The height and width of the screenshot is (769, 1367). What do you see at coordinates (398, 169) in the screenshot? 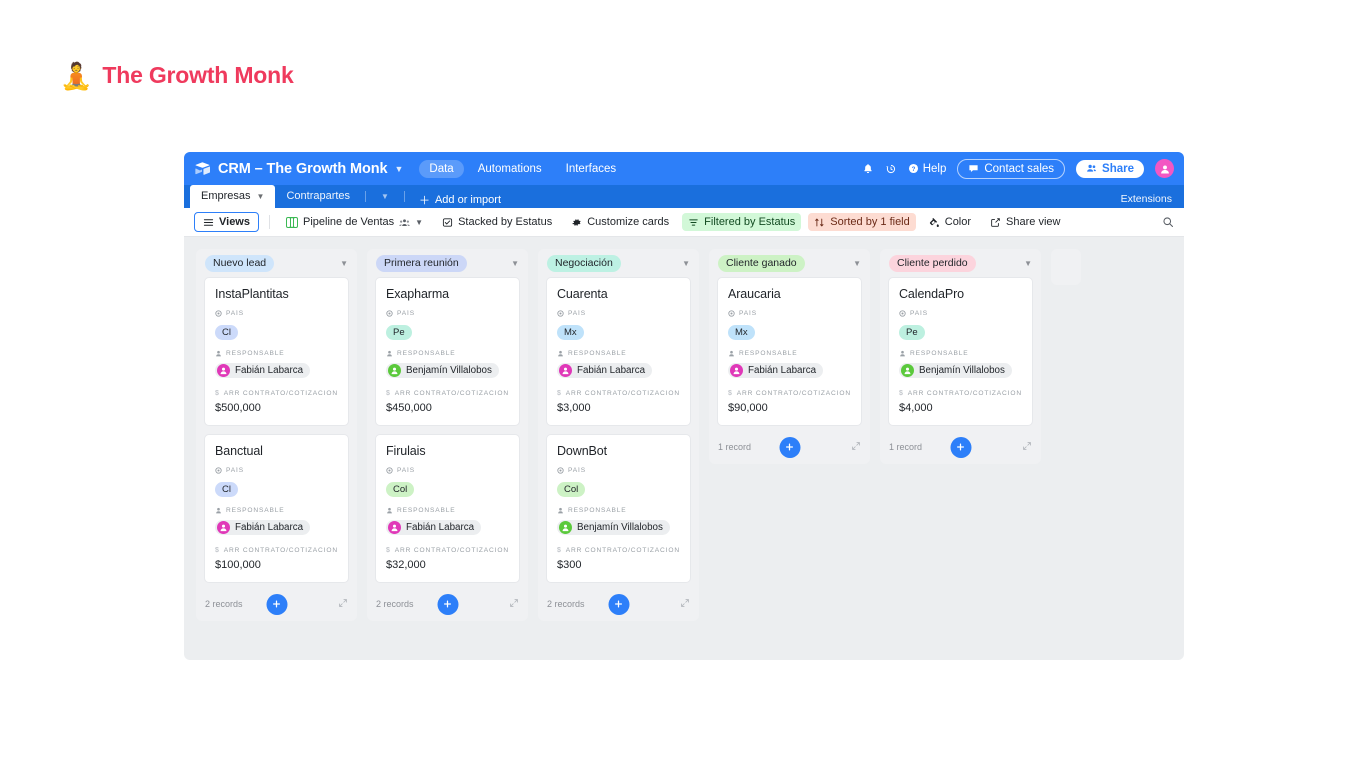
I see `app-title-chevron-down-icon: ▼` at bounding box center [398, 169].